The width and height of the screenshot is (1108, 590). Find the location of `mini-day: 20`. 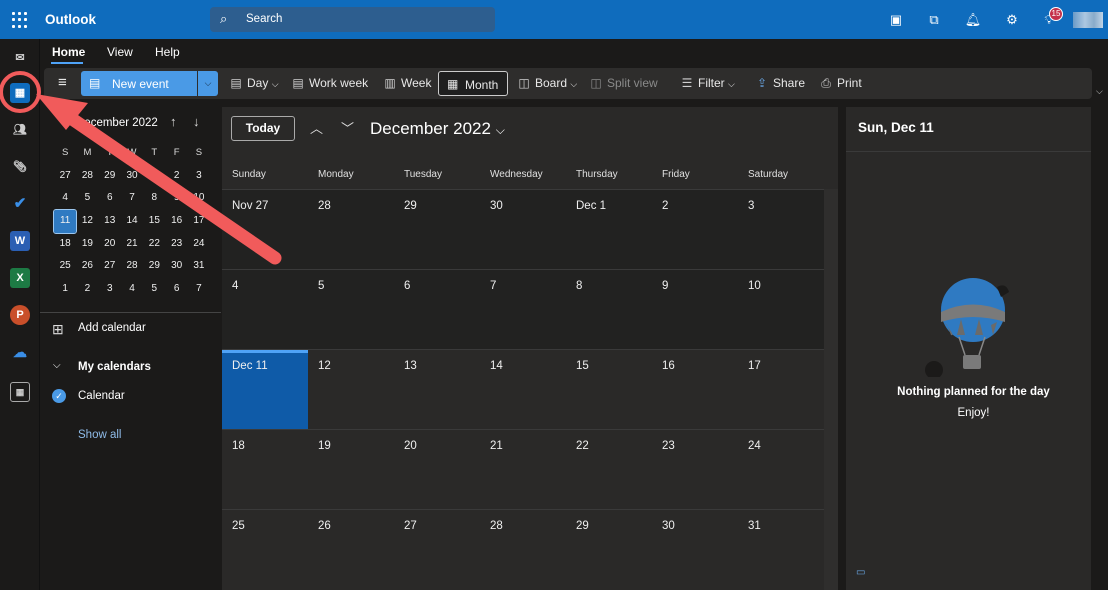

mini-day: 20 is located at coordinates (110, 244).